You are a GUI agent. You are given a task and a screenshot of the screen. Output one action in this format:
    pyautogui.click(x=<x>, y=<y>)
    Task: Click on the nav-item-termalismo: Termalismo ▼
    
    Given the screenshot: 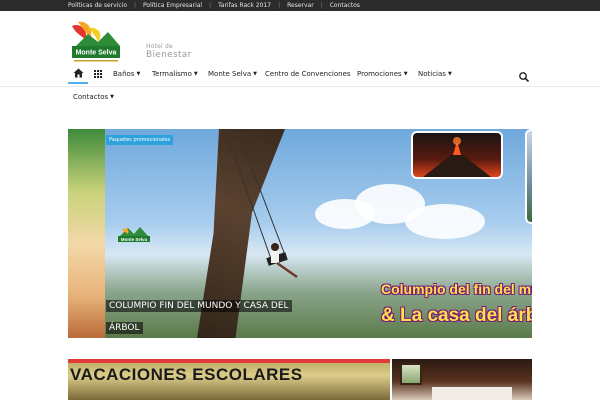 What is the action you would take?
    pyautogui.click(x=175, y=74)
    